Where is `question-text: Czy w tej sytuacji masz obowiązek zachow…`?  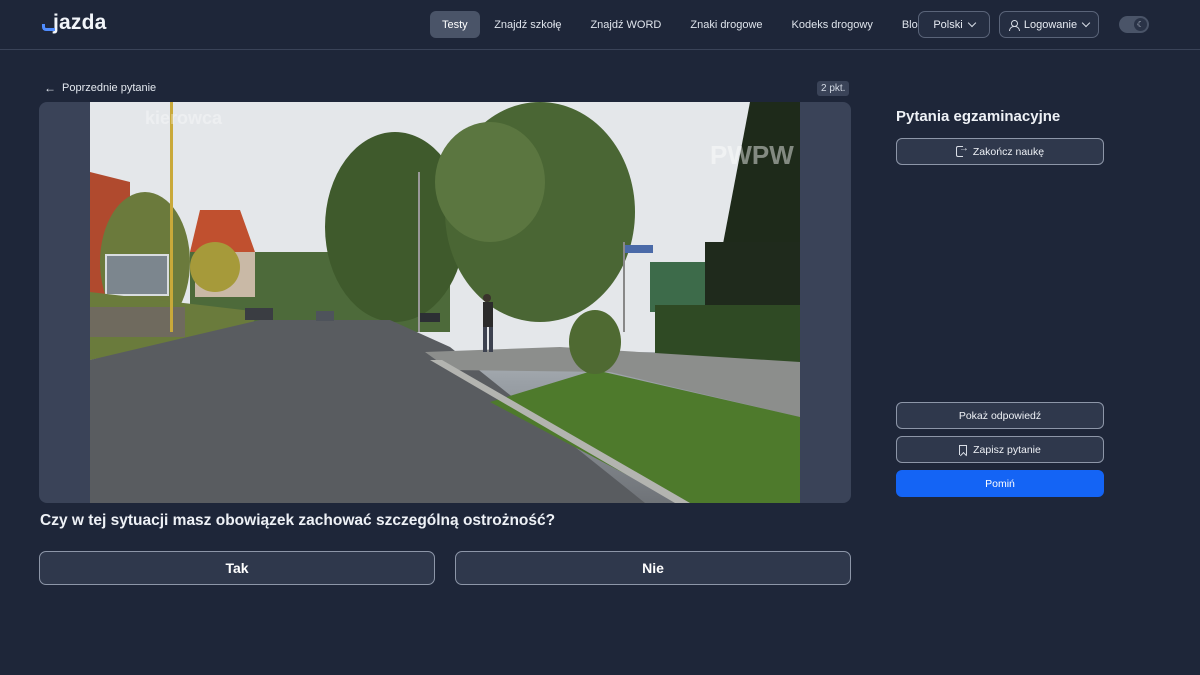 question-text: Czy w tej sytuacji masz obowiązek zachow… is located at coordinates (298, 520).